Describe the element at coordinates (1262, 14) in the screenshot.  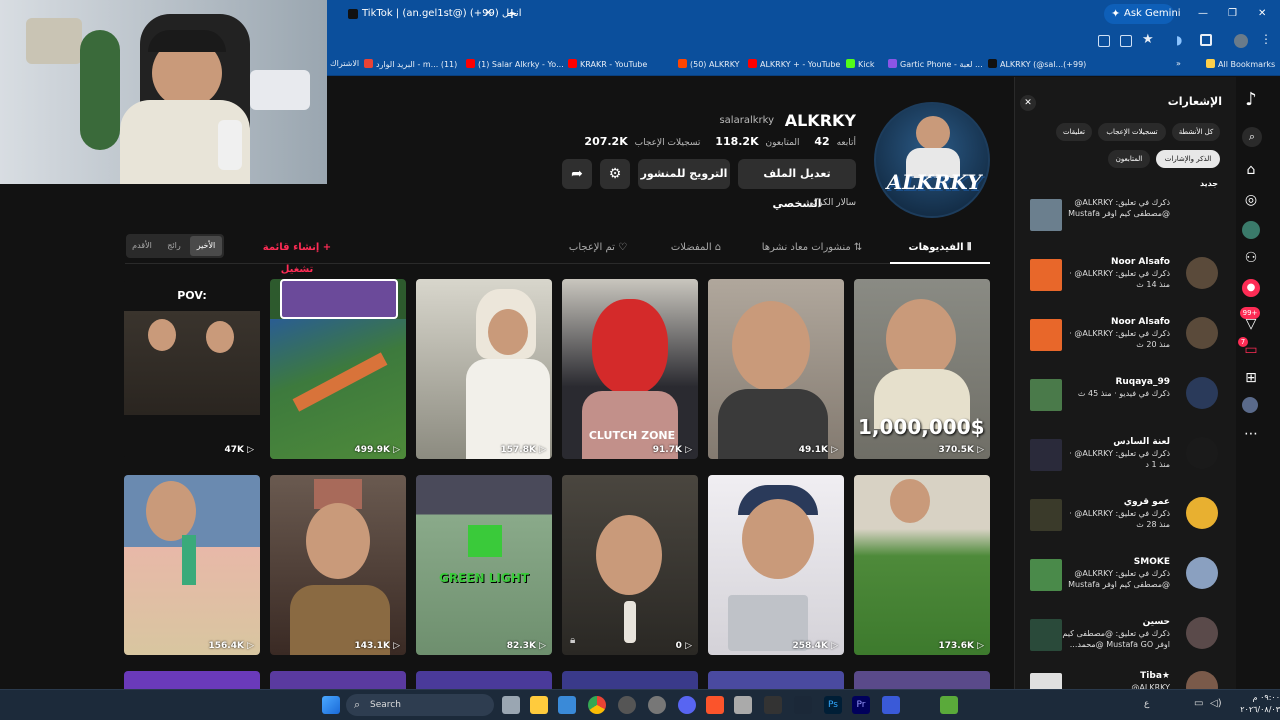
I see `window-close-icon: ✕` at that location.